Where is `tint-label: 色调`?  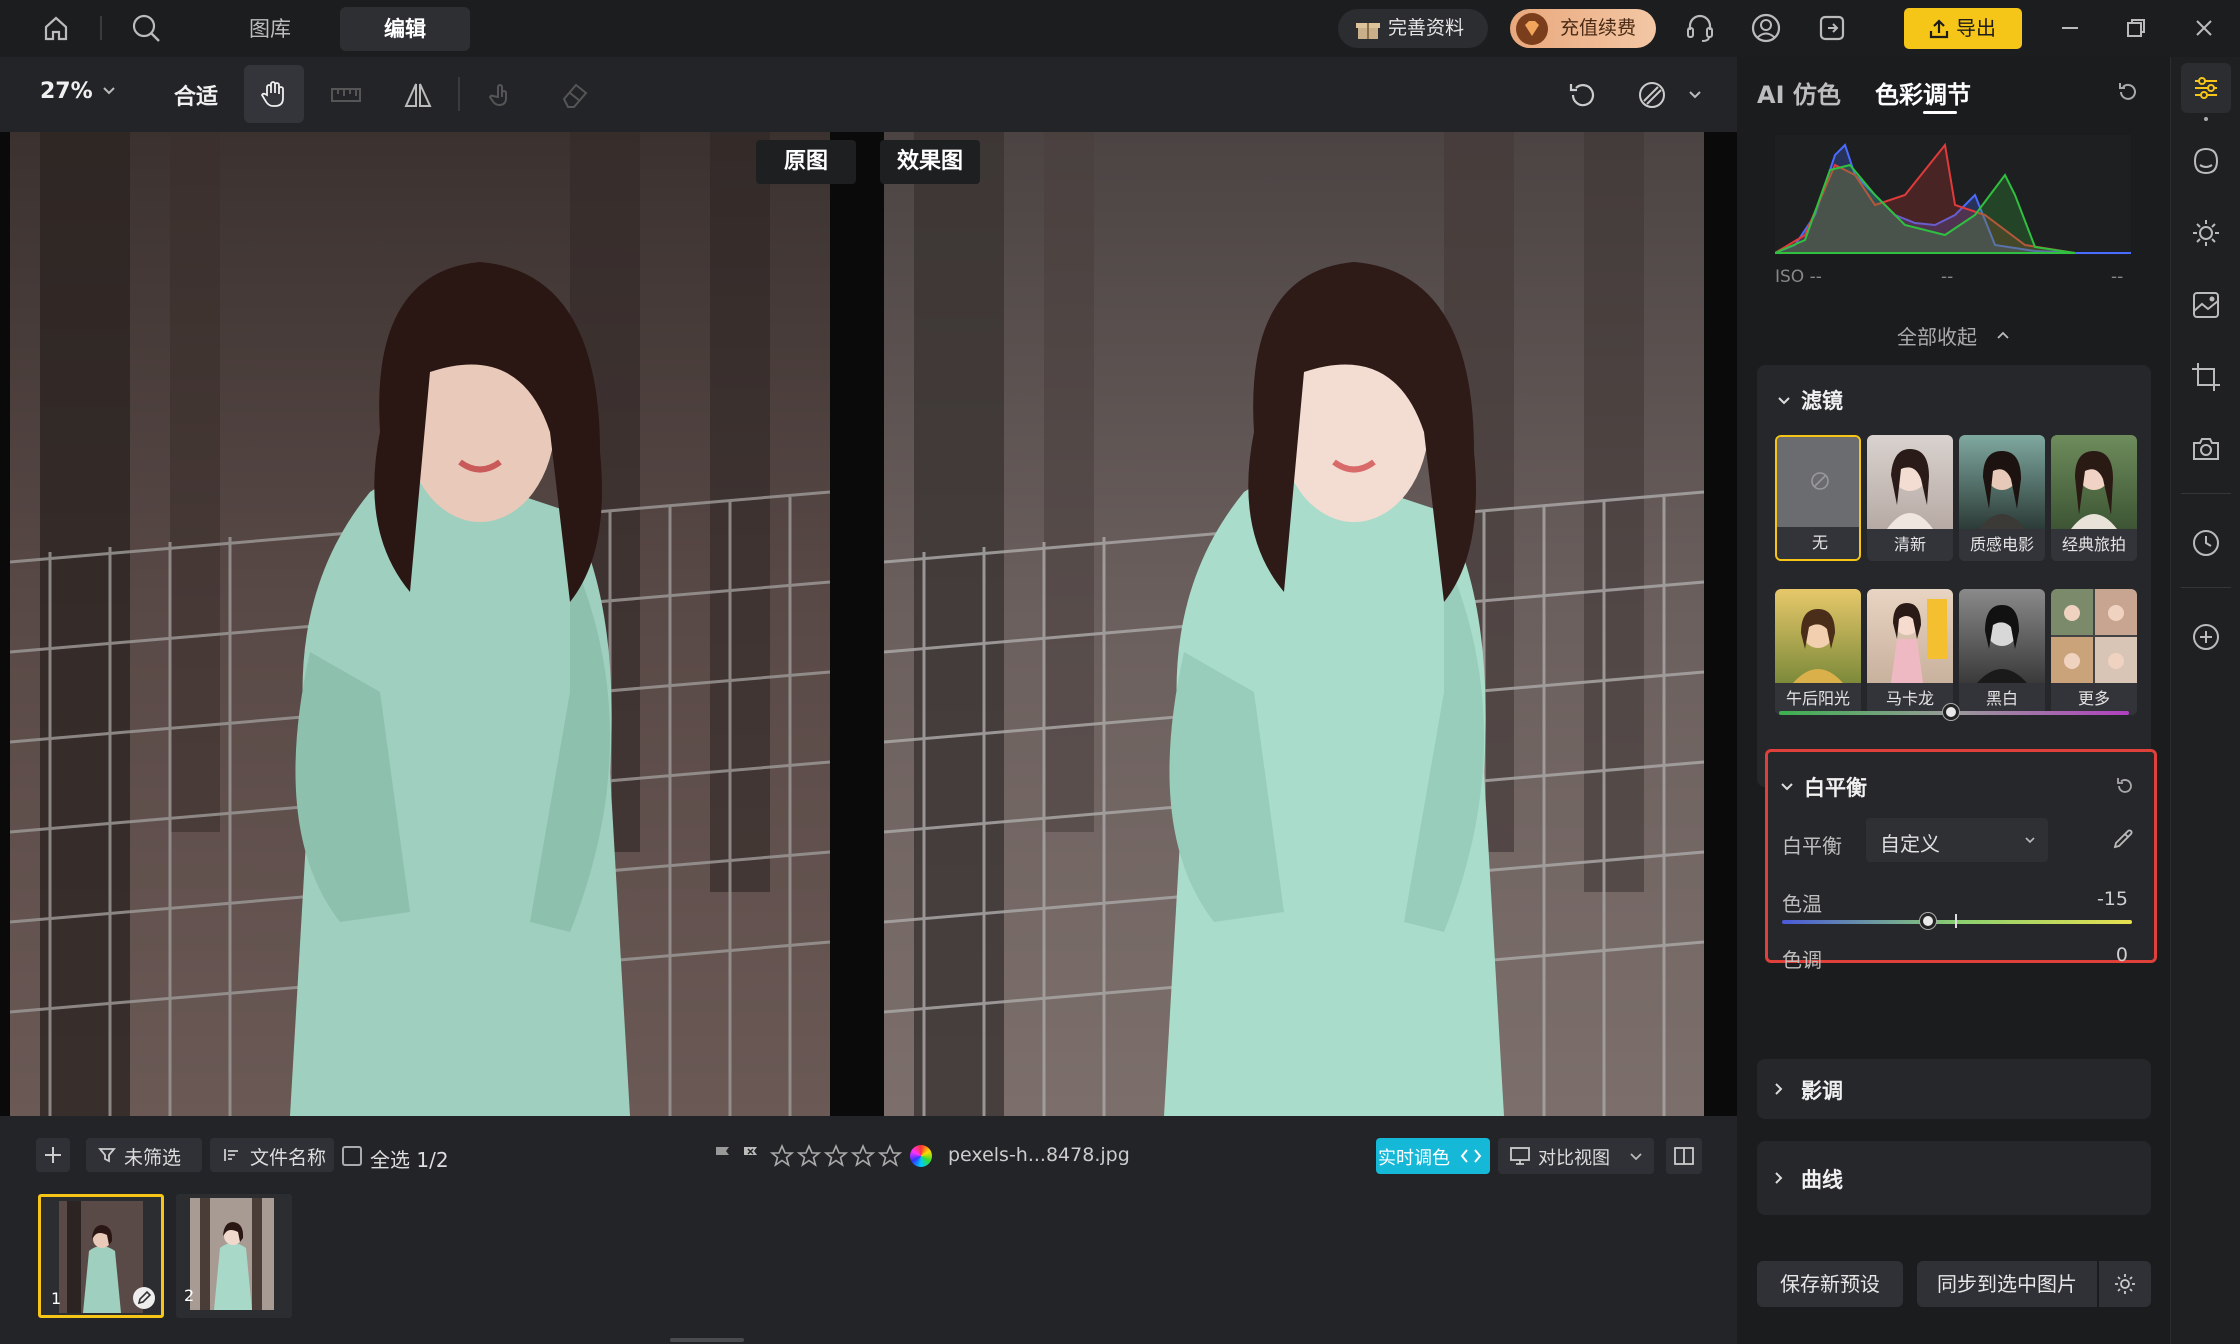 tint-label: 色调 is located at coordinates (1802, 960).